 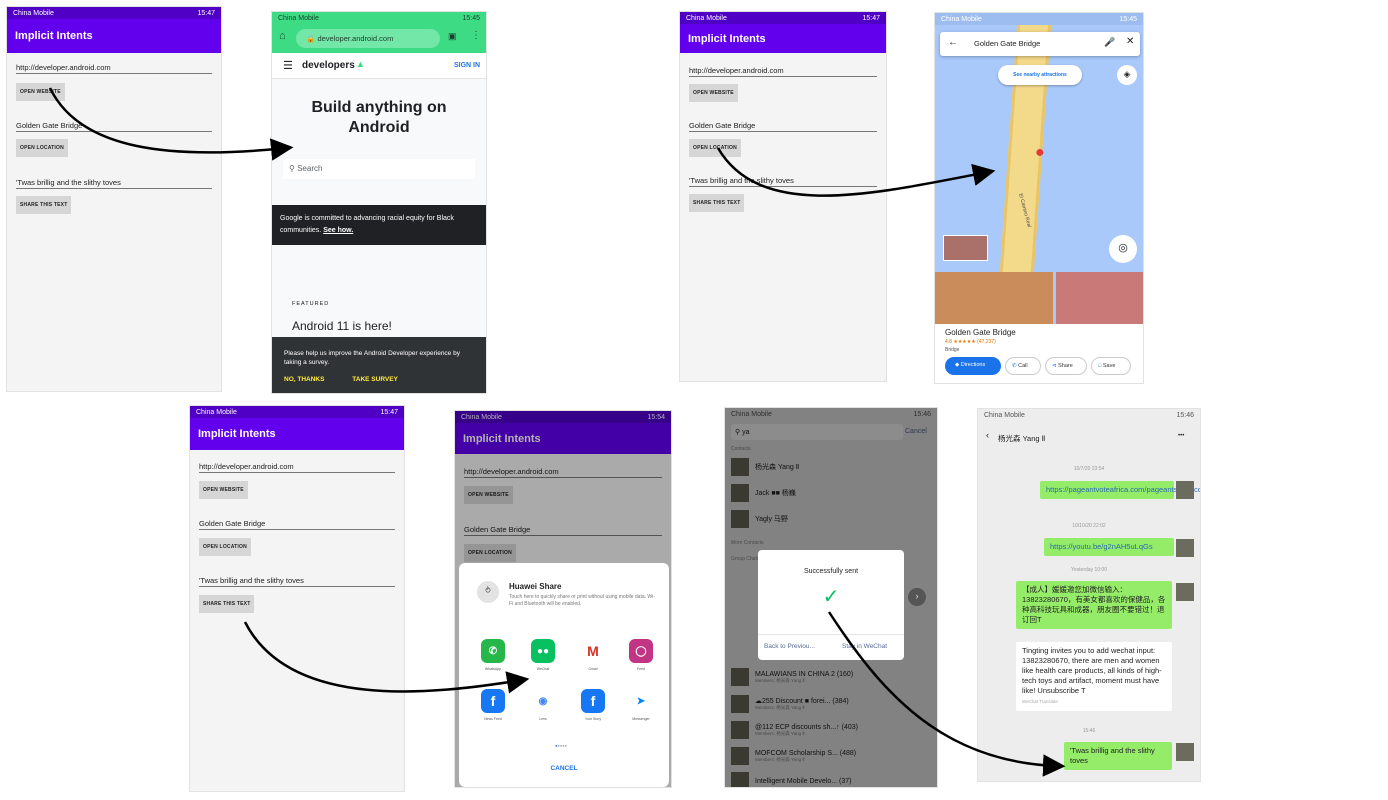 I want to click on cancel-button: CANCEL, so click(x=564, y=768).